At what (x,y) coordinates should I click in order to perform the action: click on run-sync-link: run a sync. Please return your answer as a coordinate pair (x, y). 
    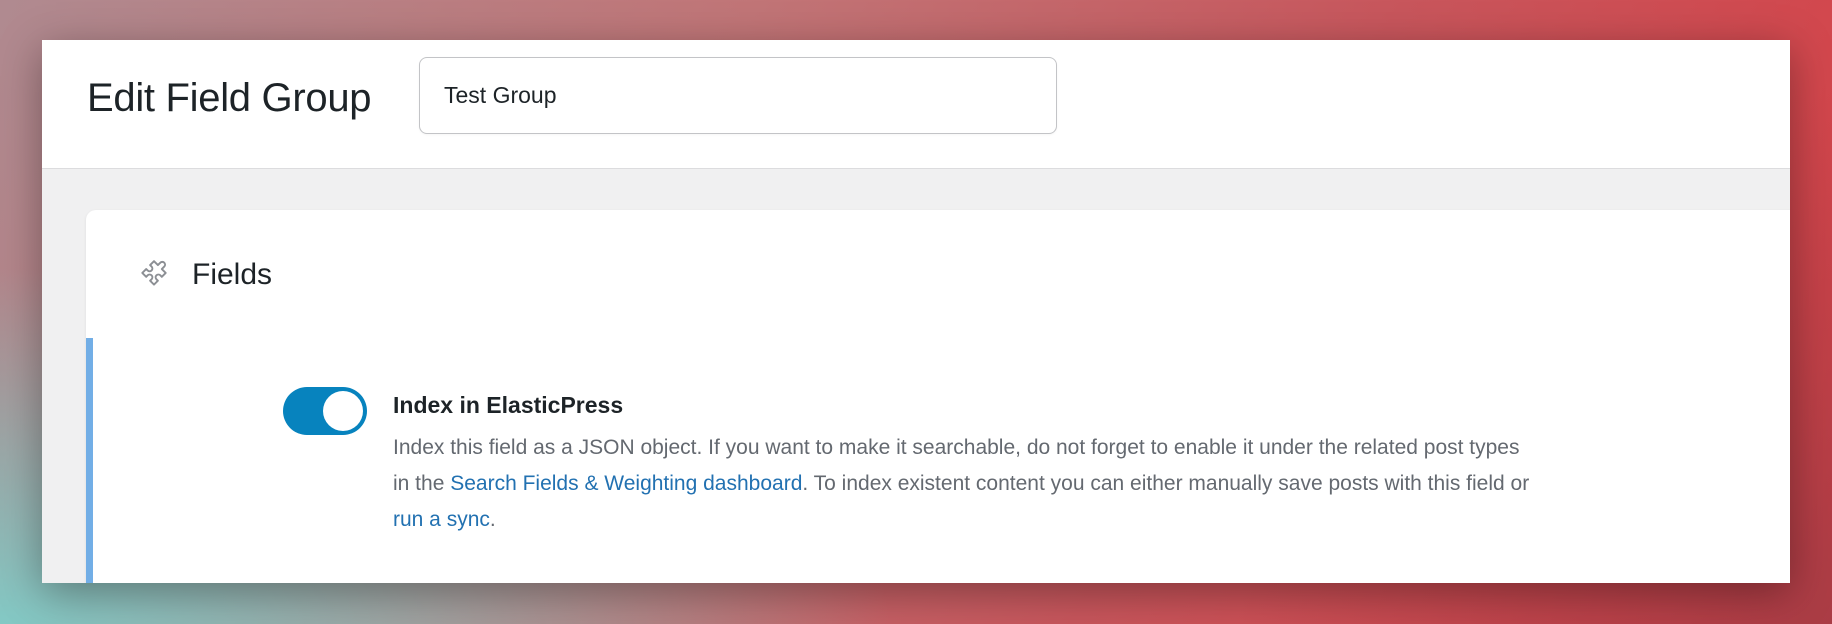
    Looking at the image, I should click on (441, 519).